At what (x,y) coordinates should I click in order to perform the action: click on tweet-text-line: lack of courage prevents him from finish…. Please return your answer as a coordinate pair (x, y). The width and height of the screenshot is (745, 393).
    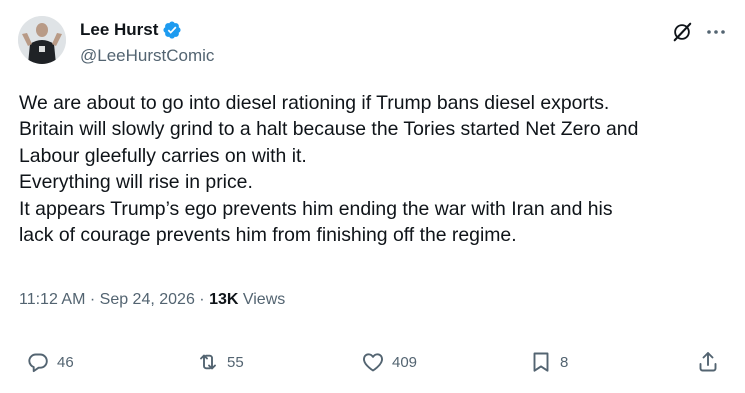
    Looking at the image, I should click on (268, 235).